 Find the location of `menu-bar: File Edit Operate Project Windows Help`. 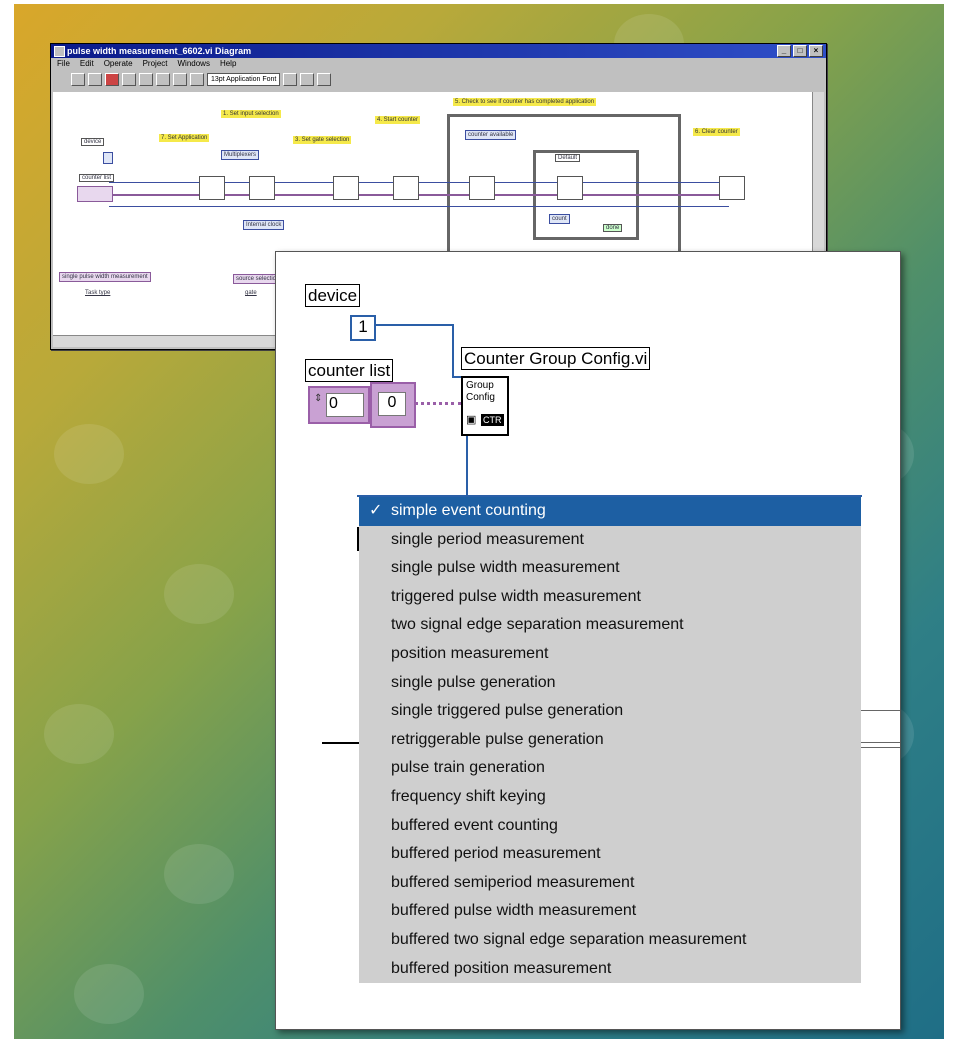

menu-bar: File Edit Operate Project Windows Help is located at coordinates (438, 64).